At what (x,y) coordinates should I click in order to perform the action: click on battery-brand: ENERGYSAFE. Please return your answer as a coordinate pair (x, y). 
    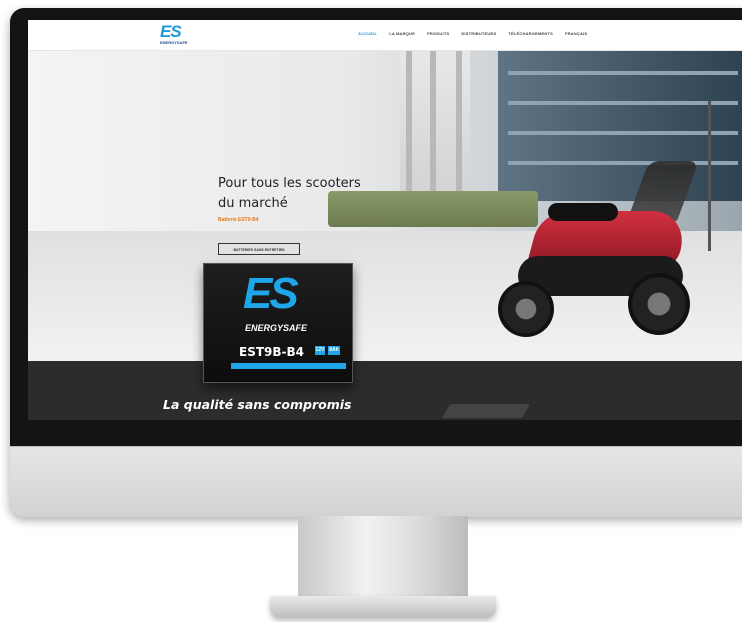
    Looking at the image, I should click on (276, 328).